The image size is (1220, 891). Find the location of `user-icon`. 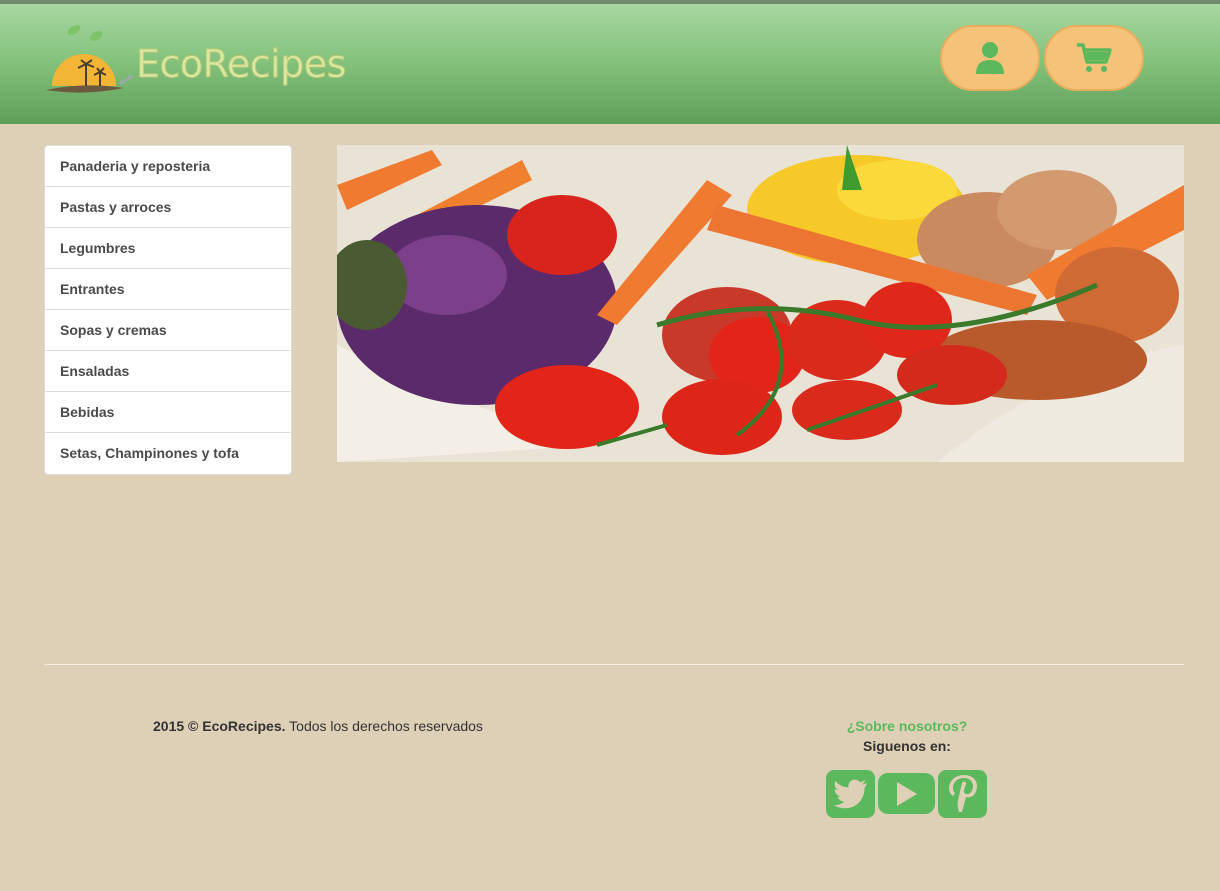

user-icon is located at coordinates (990, 58).